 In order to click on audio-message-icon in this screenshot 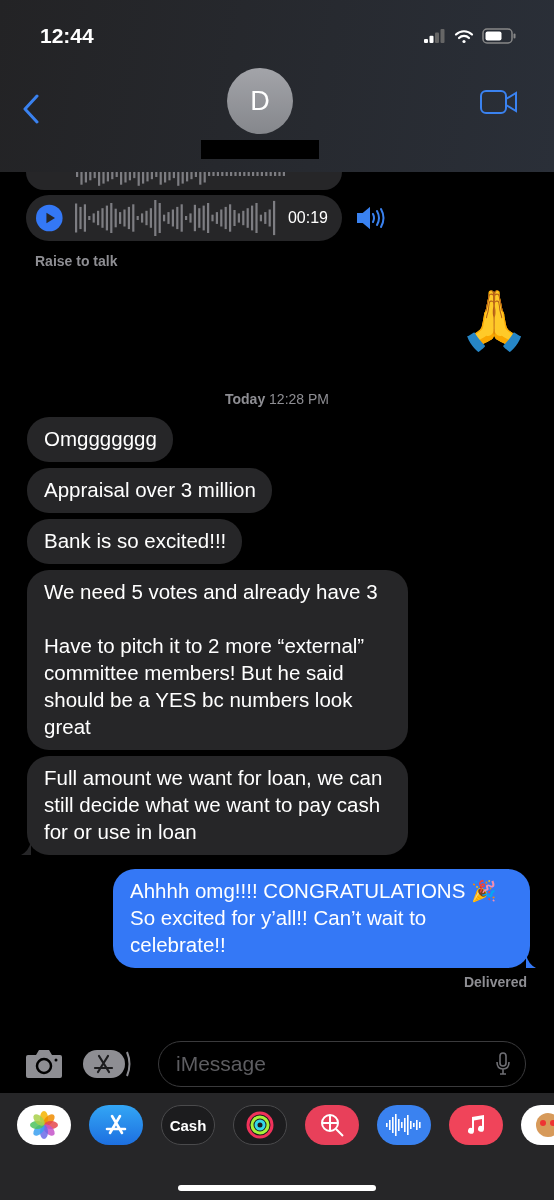, I will do `click(404, 1125)`.